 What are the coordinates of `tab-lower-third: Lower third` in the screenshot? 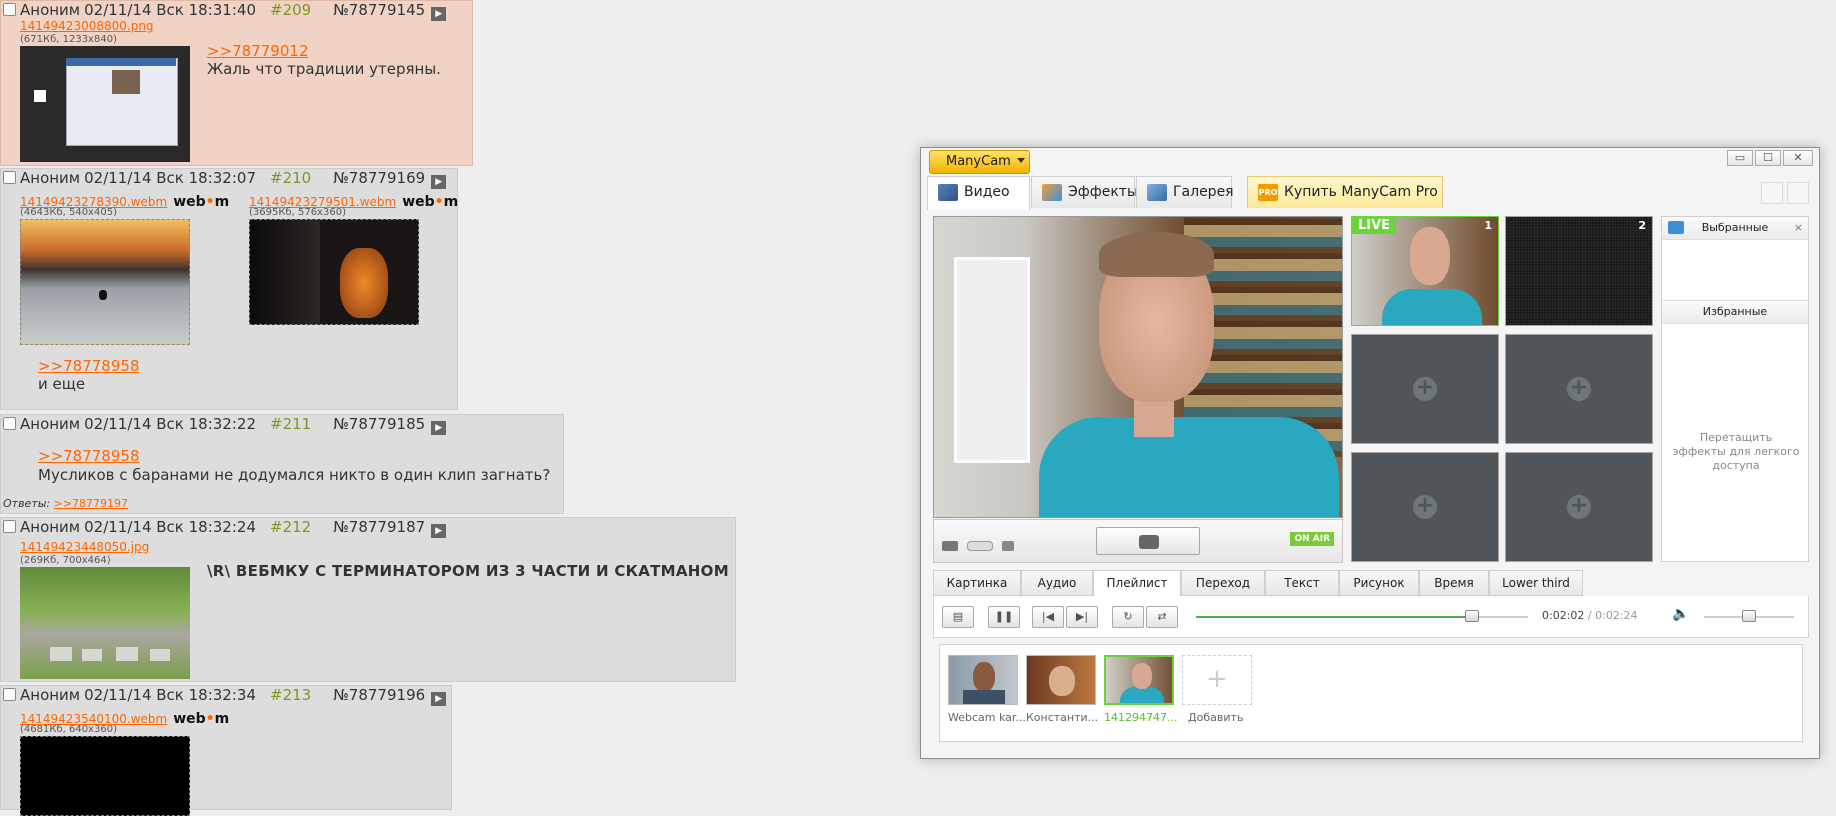 It's located at (1536, 583).